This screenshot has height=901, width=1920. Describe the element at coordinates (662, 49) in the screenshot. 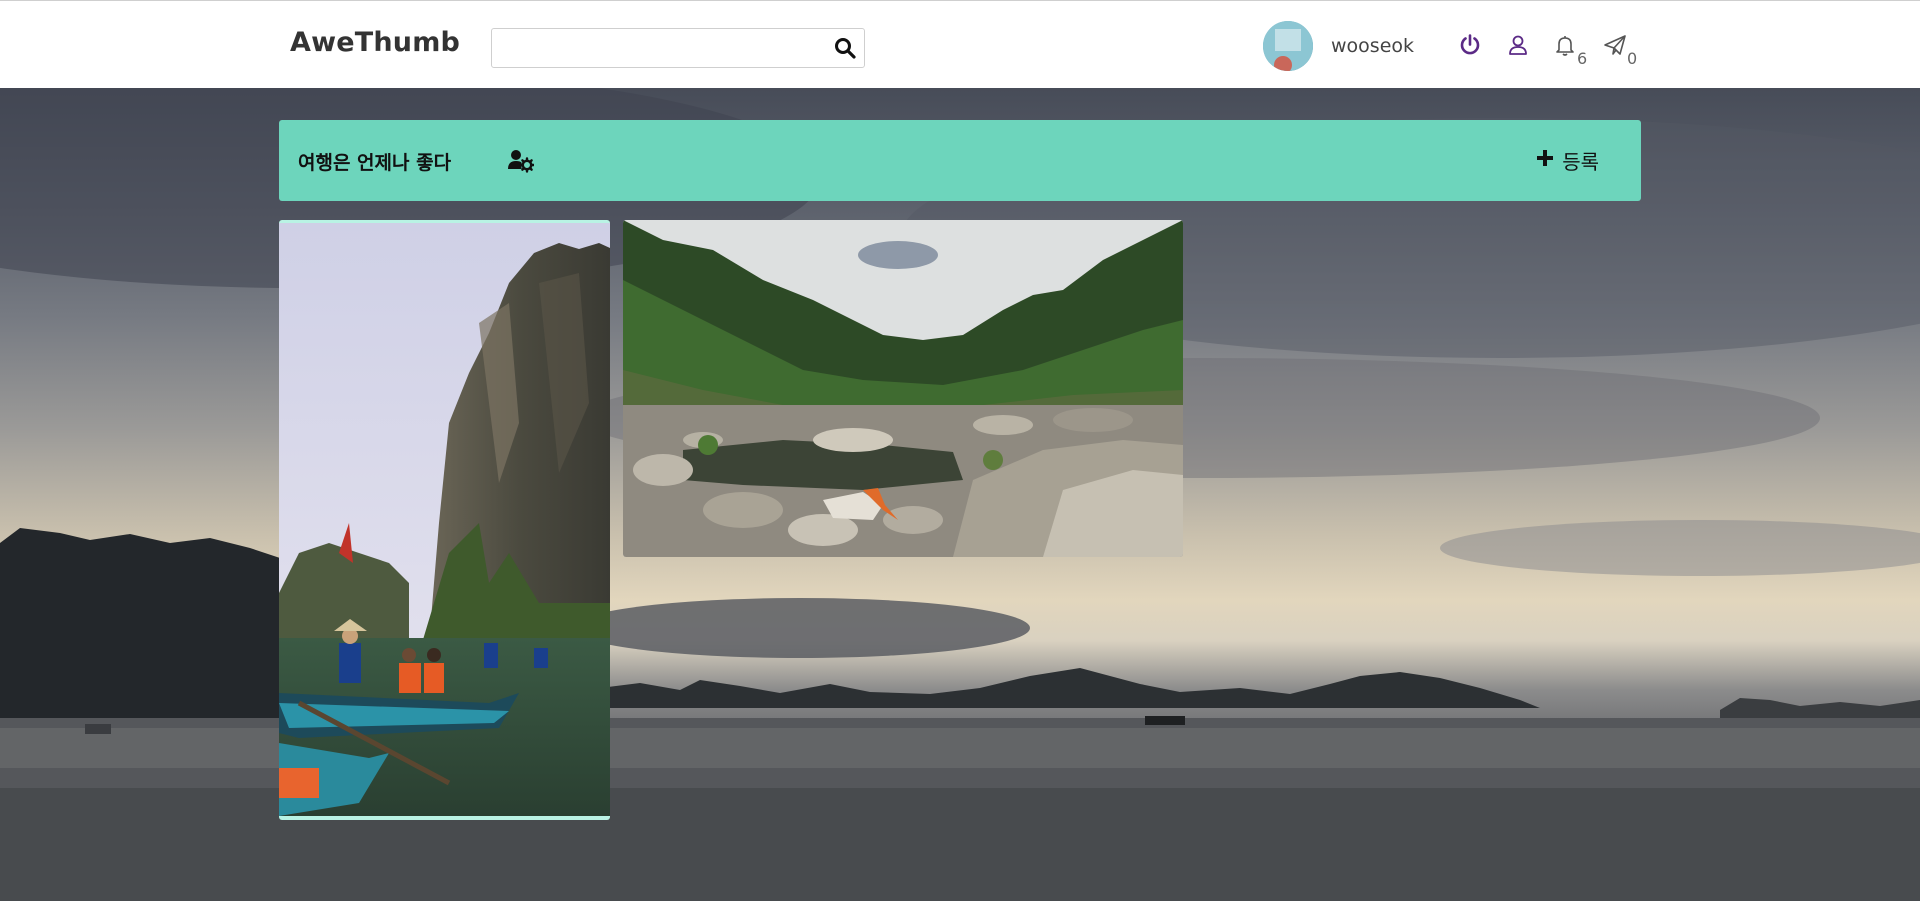

I see `search-input` at that location.